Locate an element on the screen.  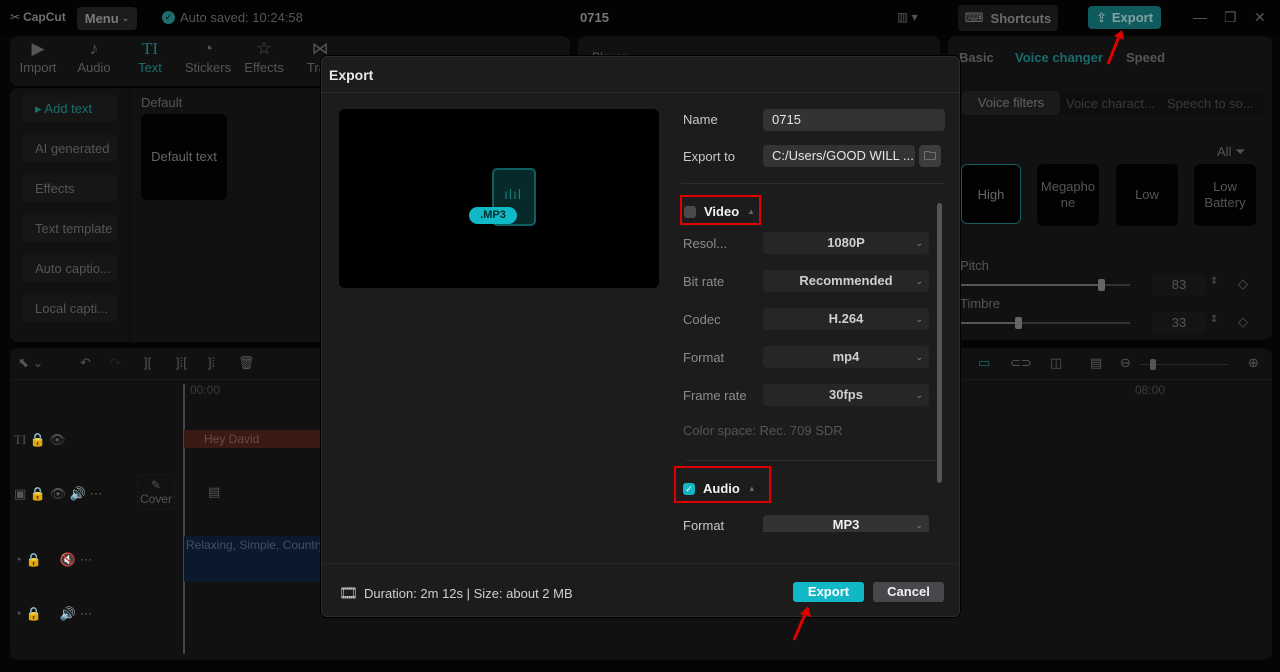
codec-select: H.264 ⌄ is located at coordinates (846, 319).